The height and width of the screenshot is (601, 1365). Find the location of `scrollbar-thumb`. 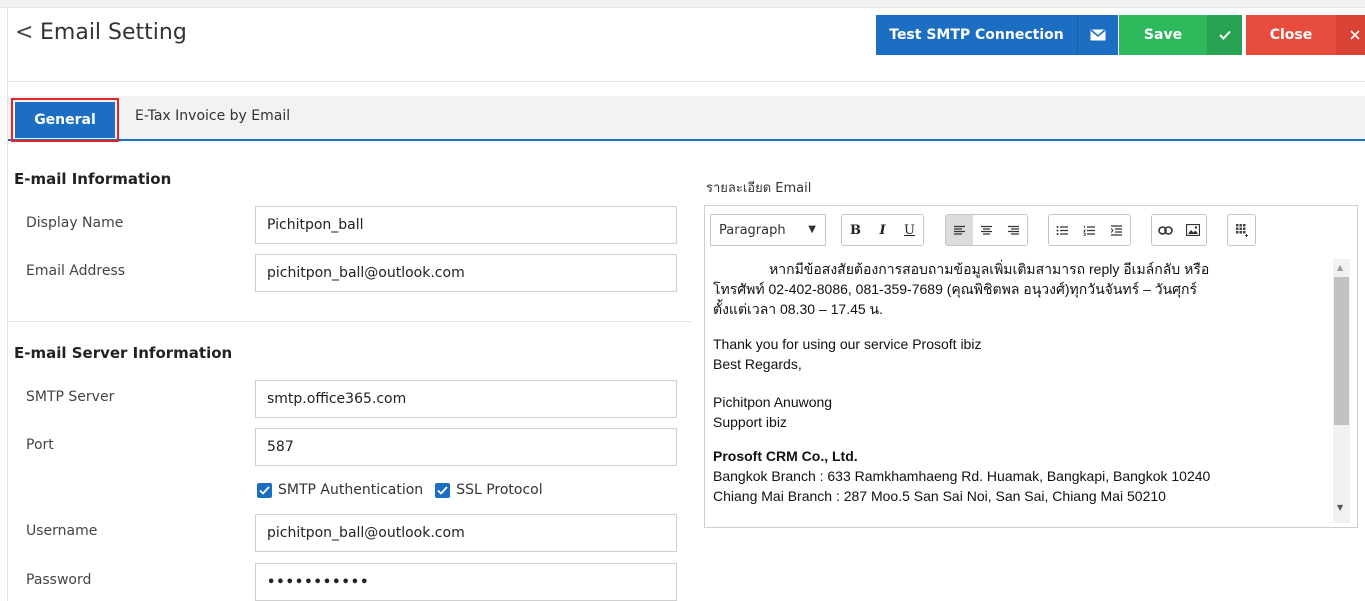

scrollbar-thumb is located at coordinates (1341, 351).